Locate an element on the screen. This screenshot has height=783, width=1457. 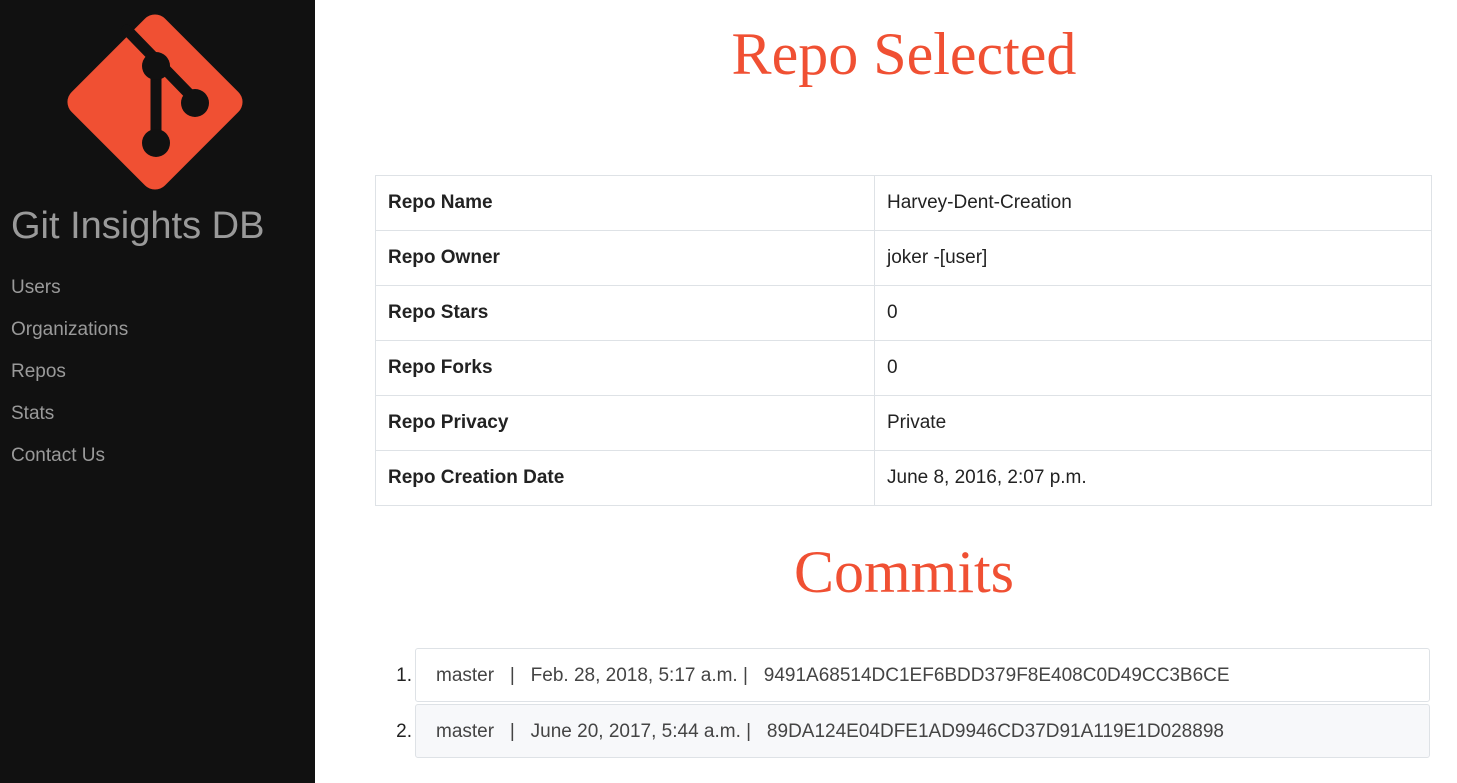
sidebar-item-users: Users is located at coordinates (69, 296).